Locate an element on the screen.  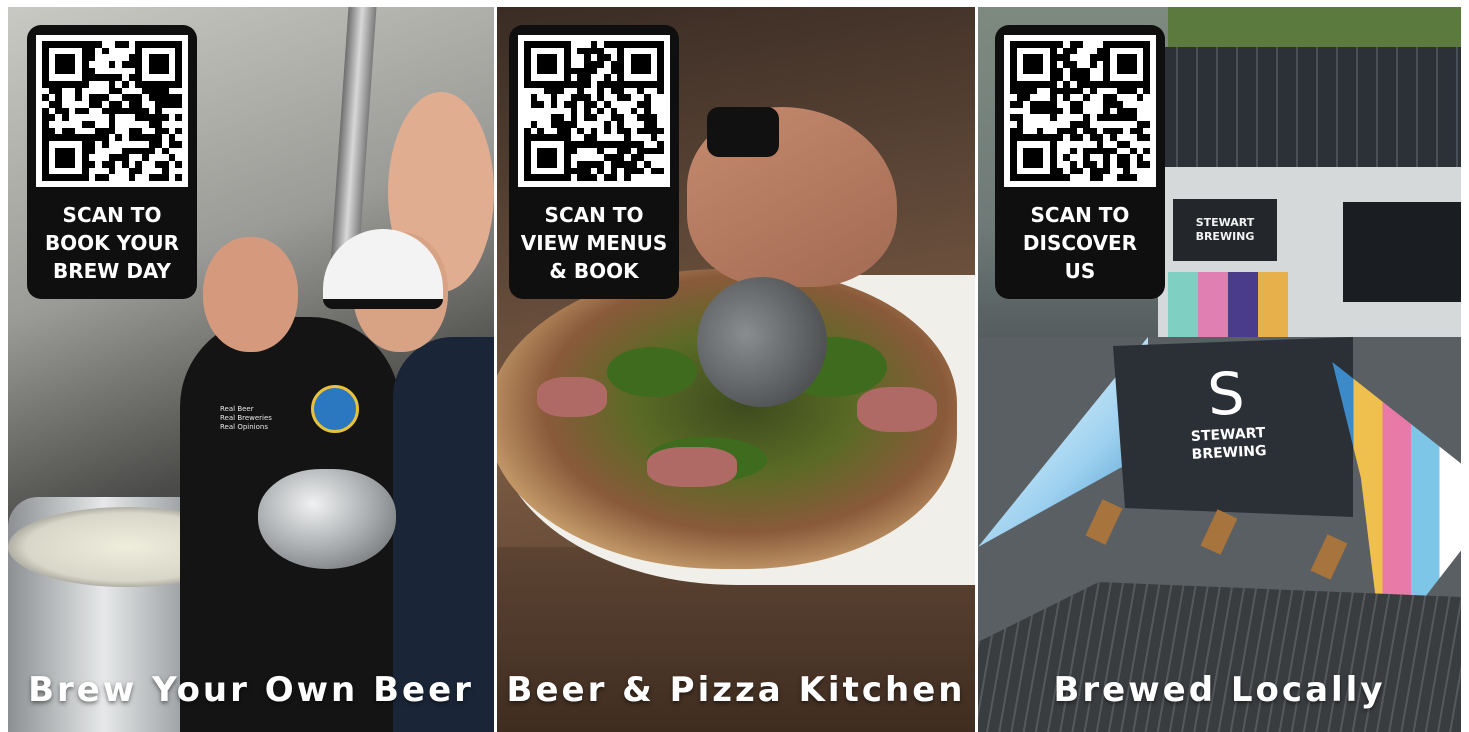
qr-card-menus: SCAN TO VIEW MENUS & BOOK is located at coordinates (594, 162).